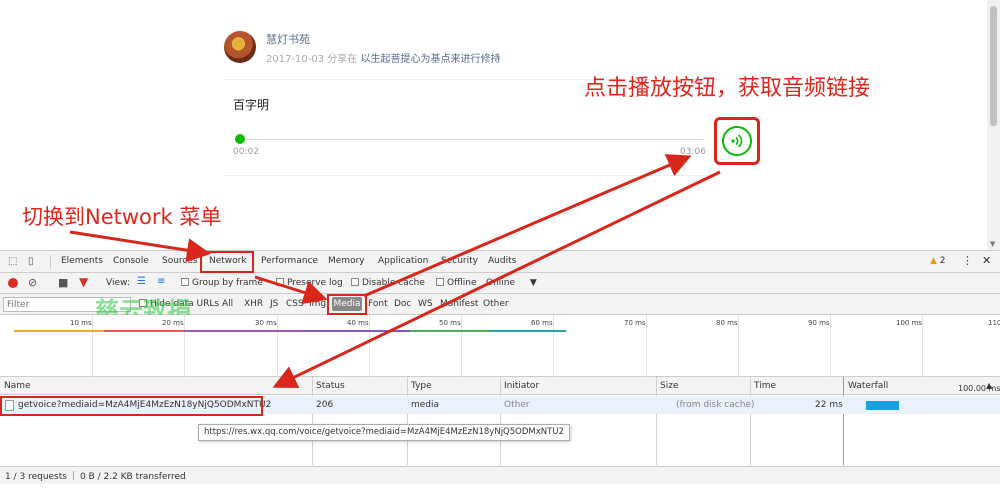 This screenshot has height=500, width=1000. I want to click on offline-checkbox: Offline, so click(456, 283).